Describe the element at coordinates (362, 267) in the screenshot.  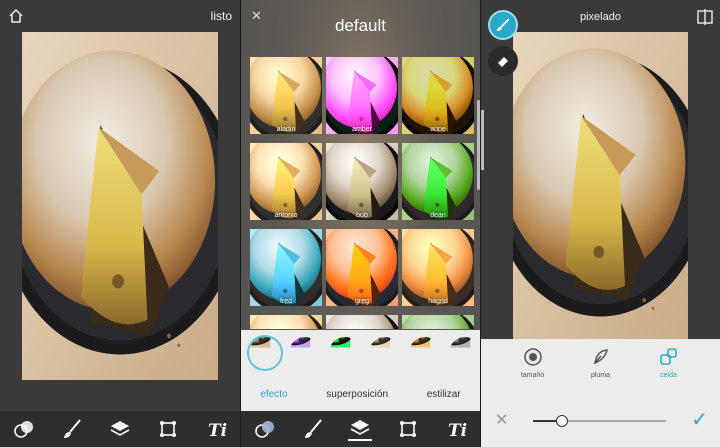
I see `filter-tile: greg` at that location.